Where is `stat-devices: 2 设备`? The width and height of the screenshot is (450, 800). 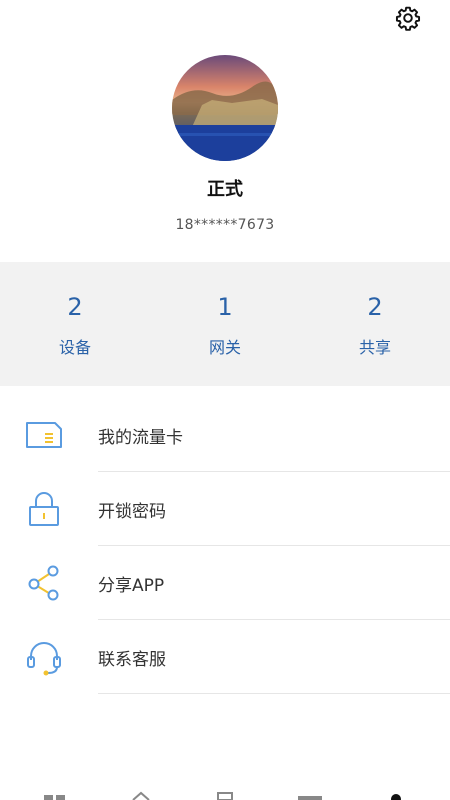 stat-devices: 2 设备 is located at coordinates (75, 324).